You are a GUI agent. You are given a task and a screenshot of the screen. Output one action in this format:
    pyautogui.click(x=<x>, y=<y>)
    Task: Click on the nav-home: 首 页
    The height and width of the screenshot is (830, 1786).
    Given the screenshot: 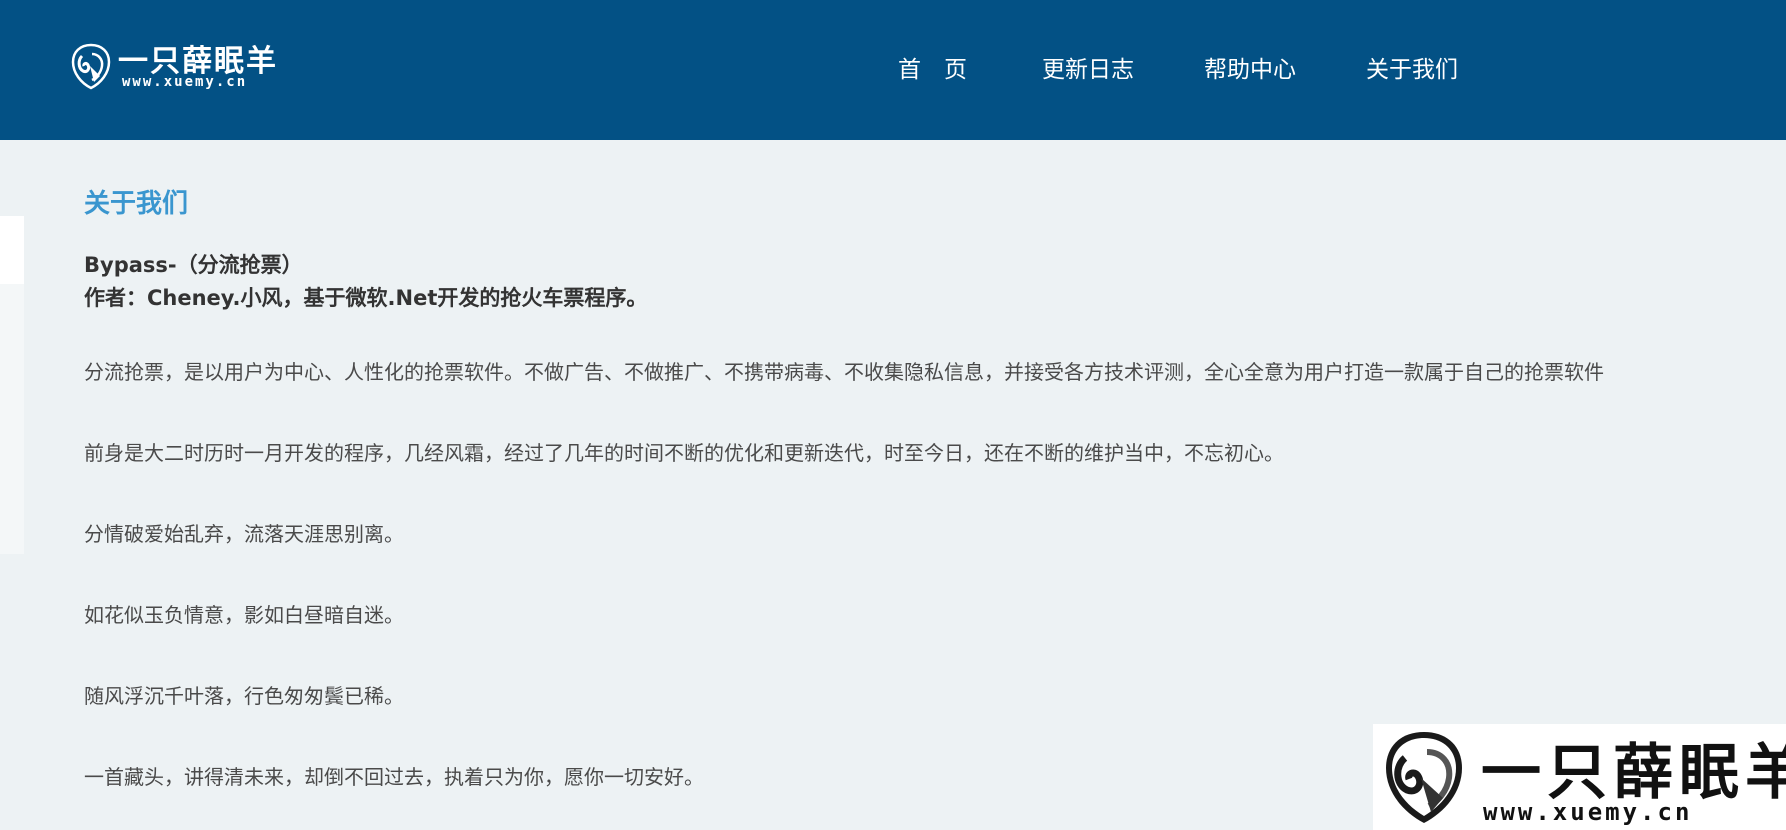 What is the action you would take?
    pyautogui.click(x=932, y=67)
    